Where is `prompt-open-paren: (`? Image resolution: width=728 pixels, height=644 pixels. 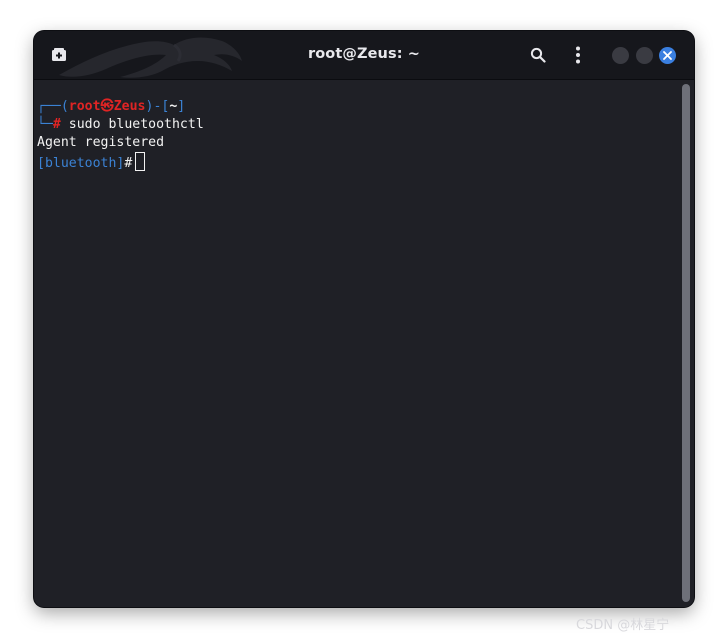 prompt-open-paren: ( is located at coordinates (64, 106).